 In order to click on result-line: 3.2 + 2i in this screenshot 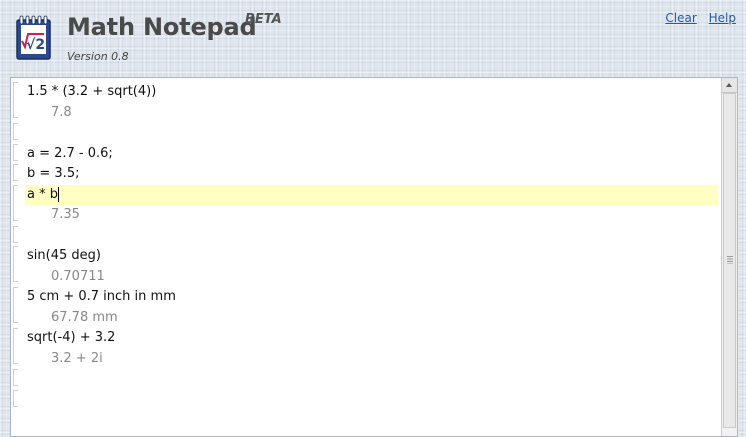, I will do `click(77, 358)`.